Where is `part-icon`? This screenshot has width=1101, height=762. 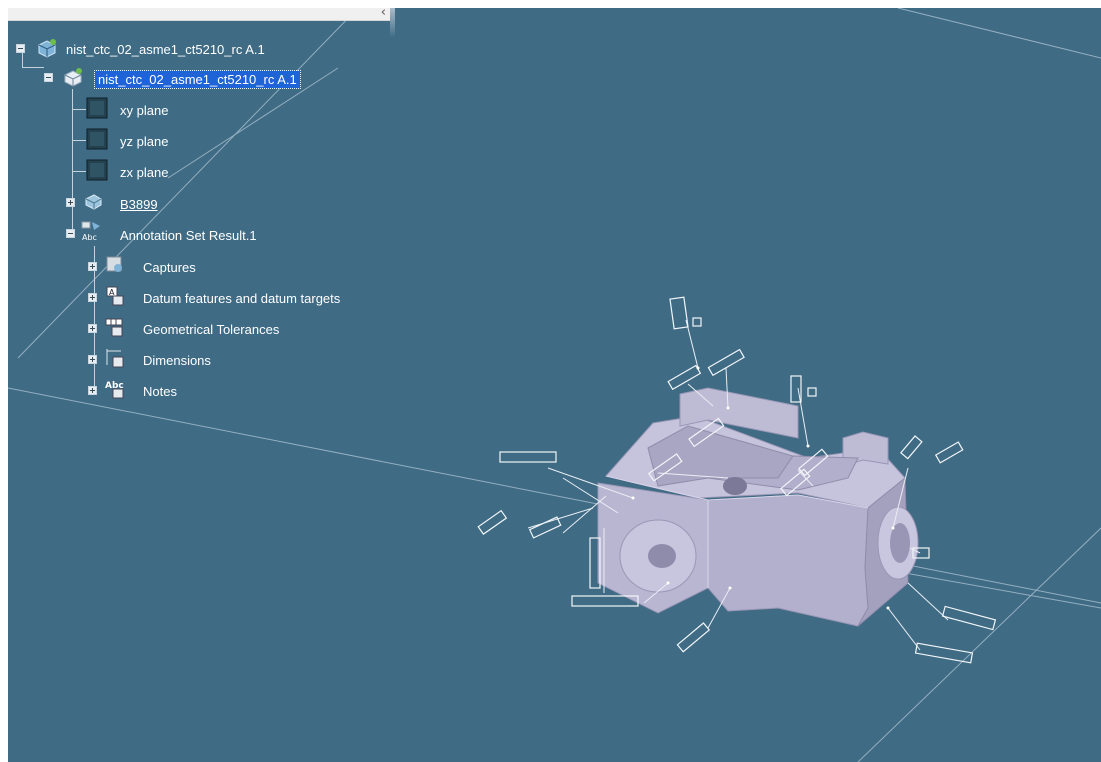 part-icon is located at coordinates (73, 77).